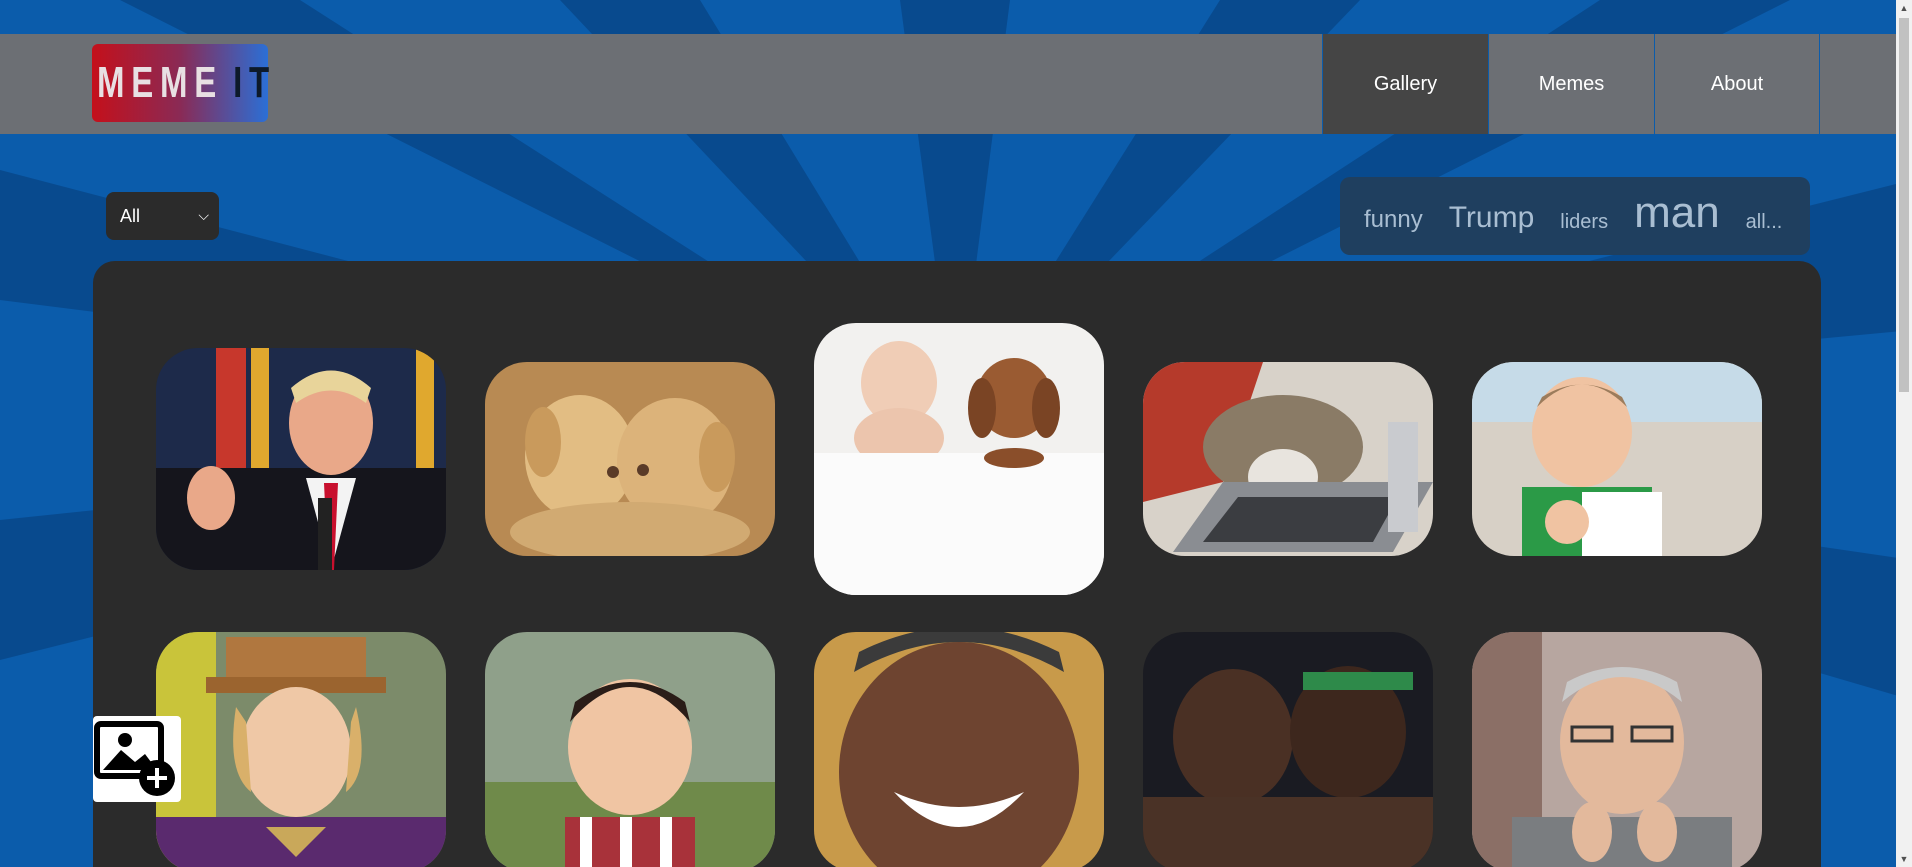  What do you see at coordinates (1584, 222) in the screenshot?
I see `tag-liders: liders` at bounding box center [1584, 222].